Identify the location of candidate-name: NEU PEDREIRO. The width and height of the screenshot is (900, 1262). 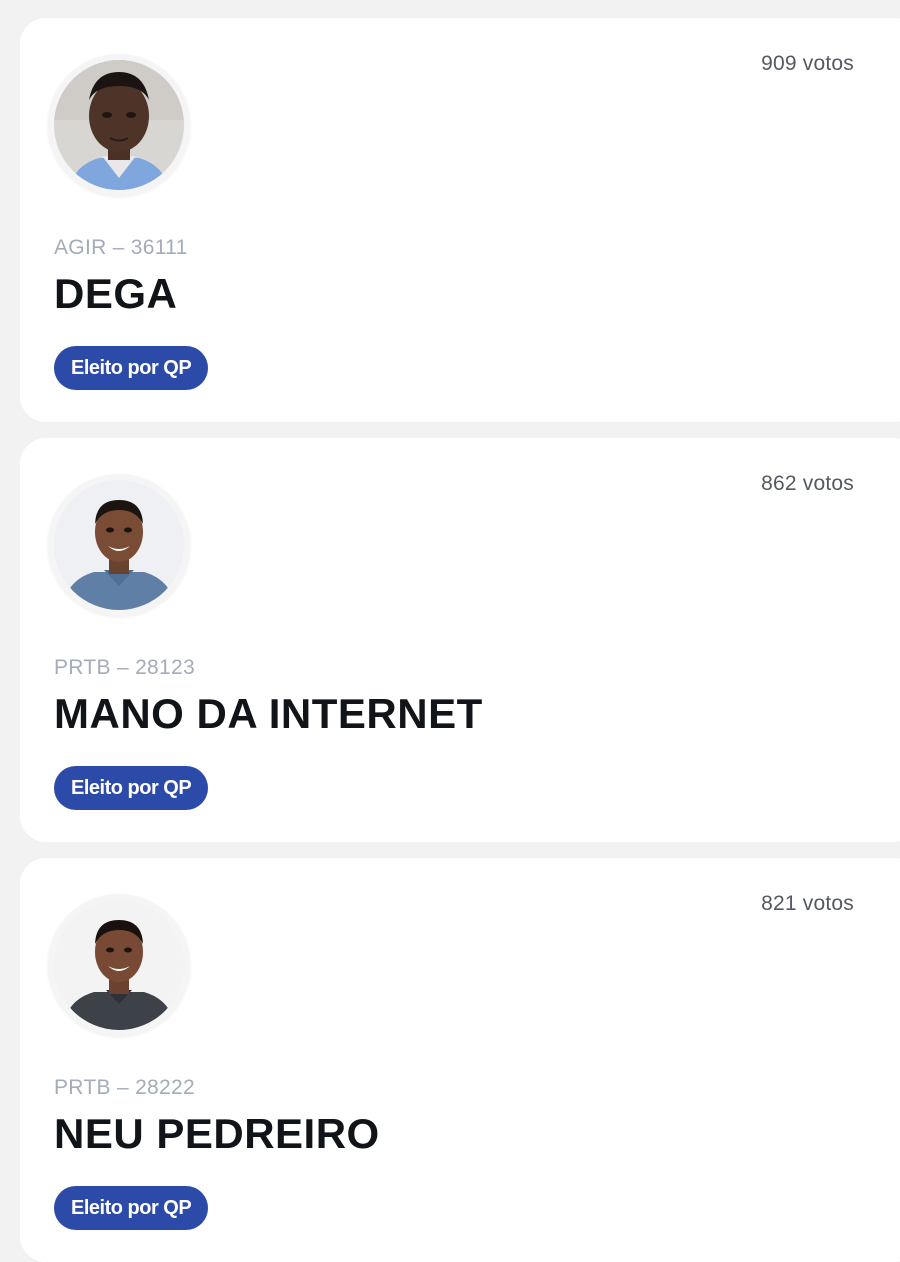
(217, 1133).